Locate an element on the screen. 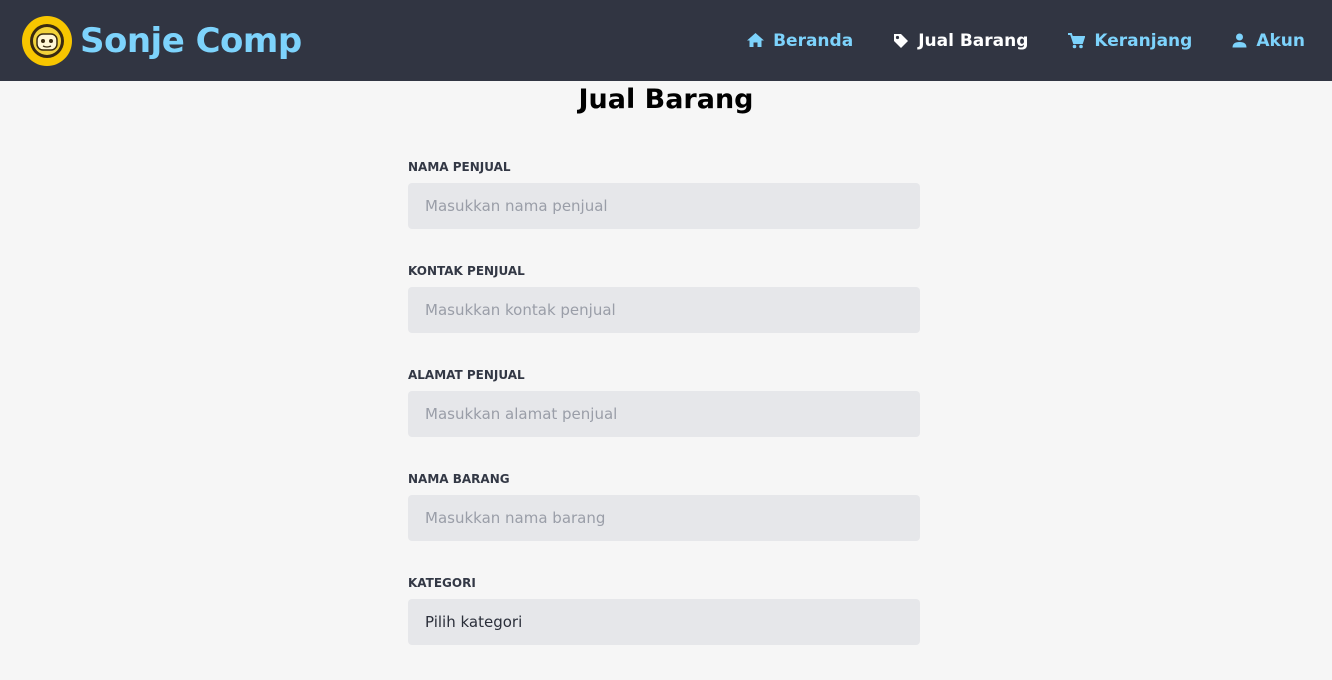 This screenshot has width=1332, height=680. category-label: KATEGORI is located at coordinates (442, 583).